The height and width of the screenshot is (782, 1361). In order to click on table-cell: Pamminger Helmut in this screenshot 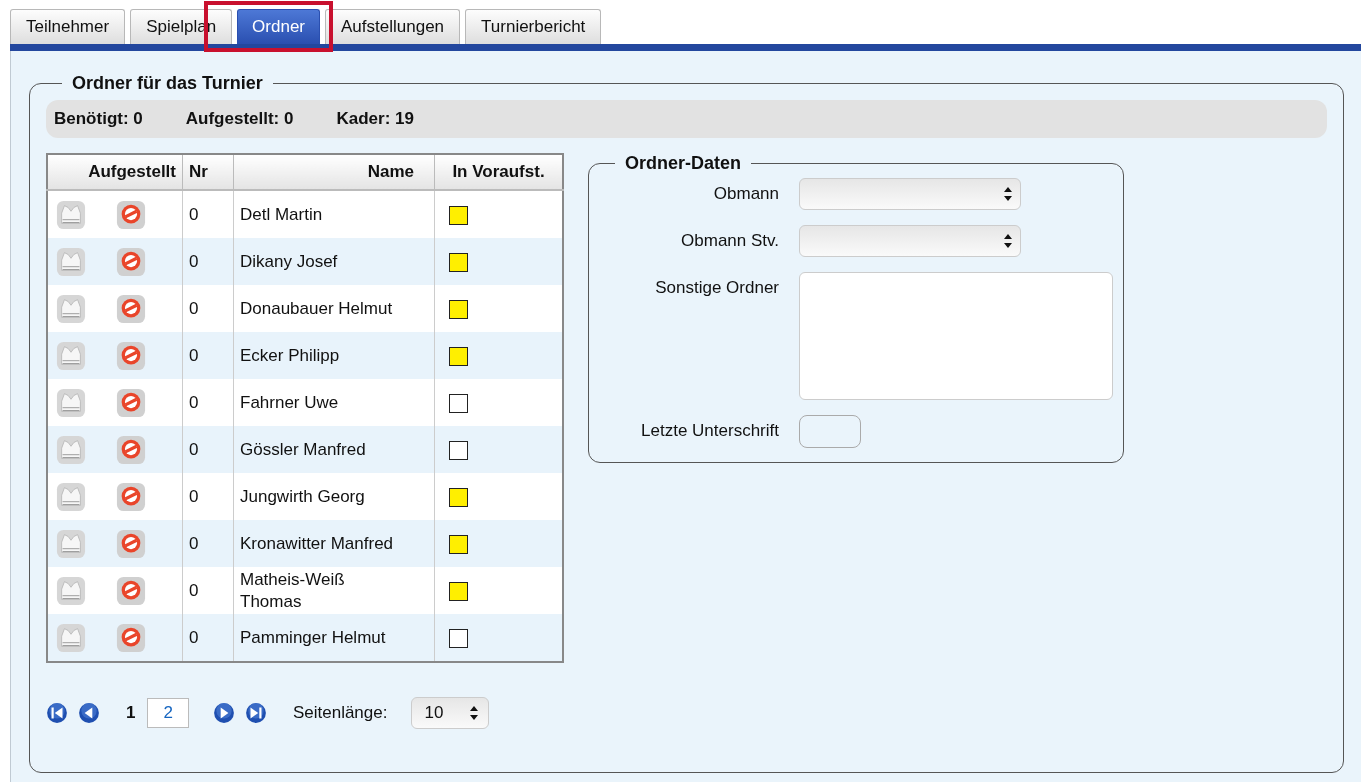, I will do `click(334, 638)`.